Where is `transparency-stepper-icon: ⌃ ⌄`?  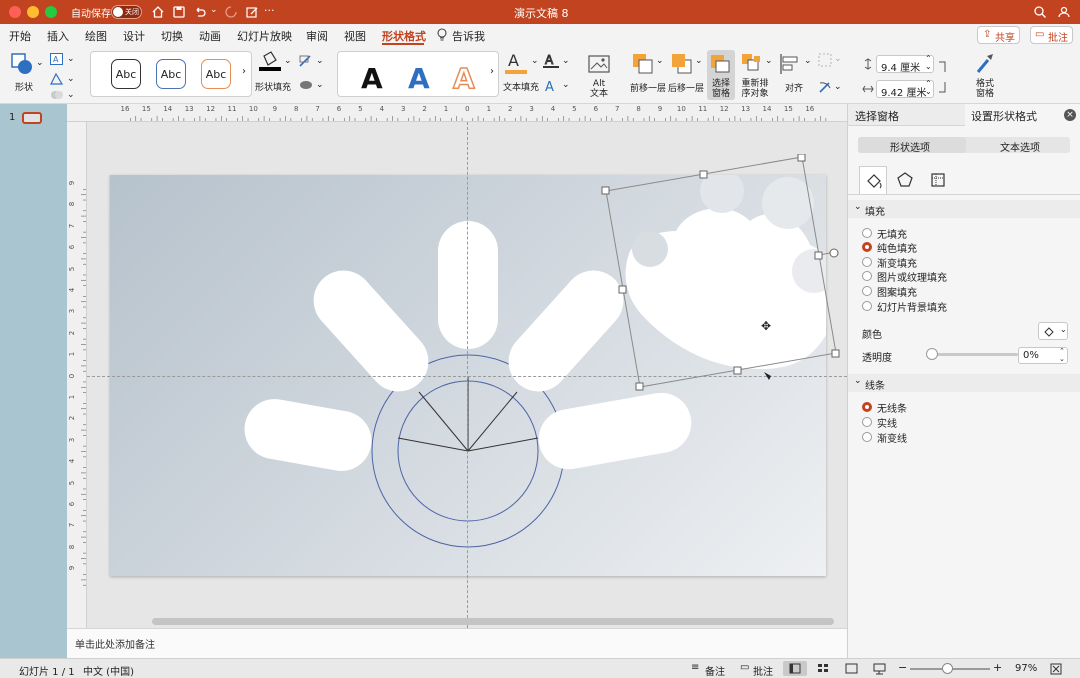 transparency-stepper-icon: ⌃ ⌄ is located at coordinates (1062, 355).